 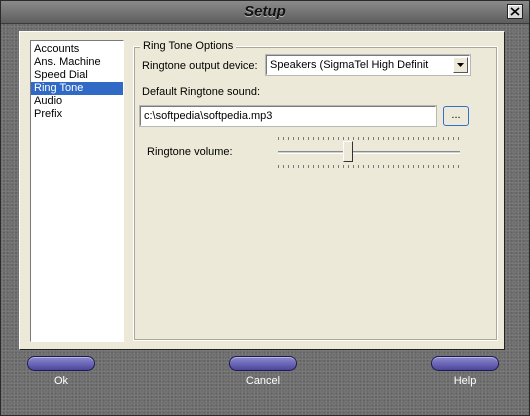 I want to click on volume-slider, so click(x=369, y=153).